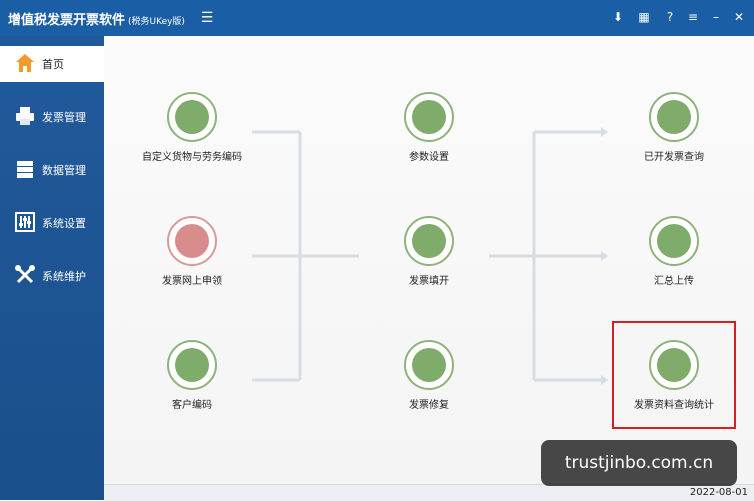 Image resolution: width=754 pixels, height=501 pixels. Describe the element at coordinates (25, 274) in the screenshot. I see `tools-icon` at that location.